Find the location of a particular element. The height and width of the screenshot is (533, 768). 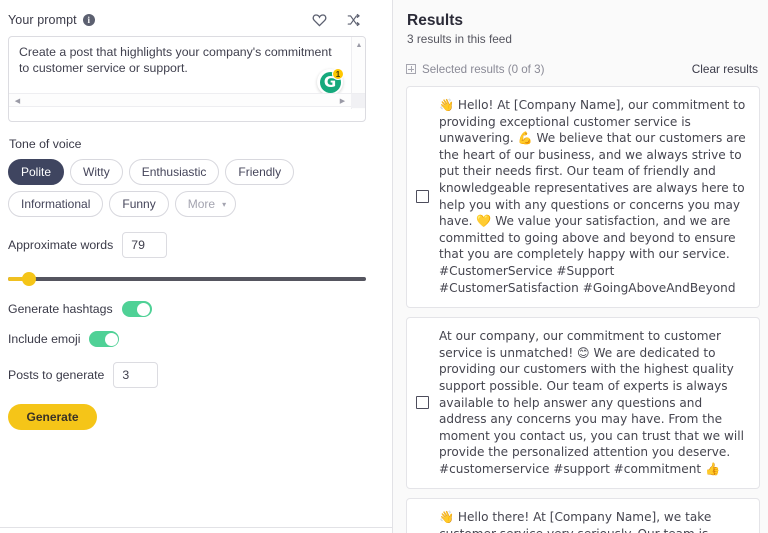

include-emoji-toggle is located at coordinates (104, 339).